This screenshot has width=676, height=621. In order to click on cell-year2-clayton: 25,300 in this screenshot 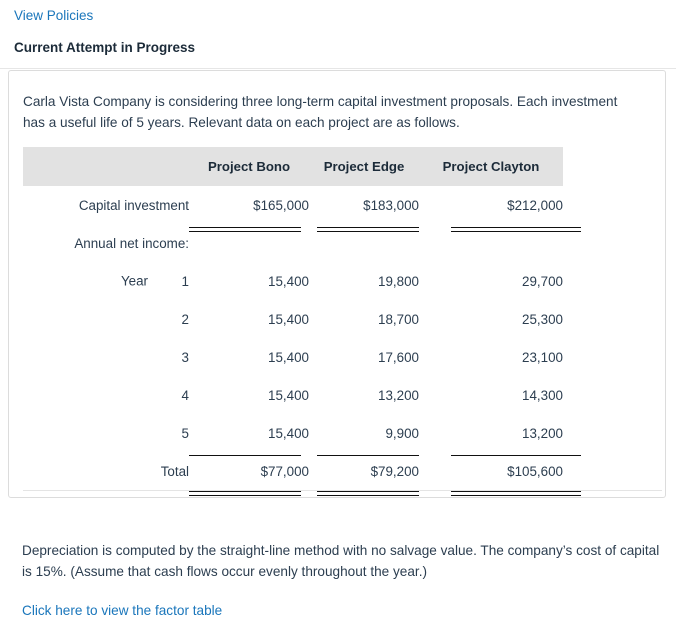, I will do `click(542, 319)`.